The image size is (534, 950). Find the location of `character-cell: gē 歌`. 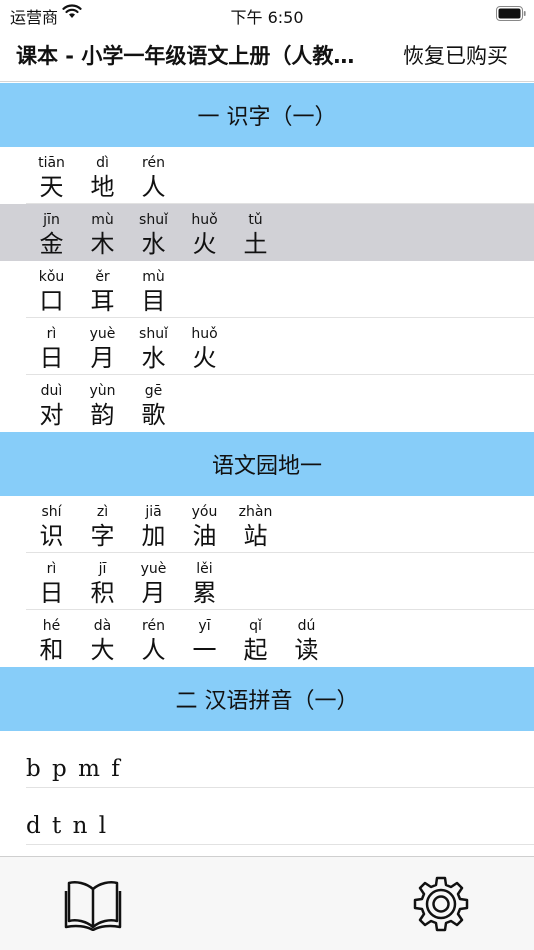

character-cell: gē 歌 is located at coordinates (153, 403).